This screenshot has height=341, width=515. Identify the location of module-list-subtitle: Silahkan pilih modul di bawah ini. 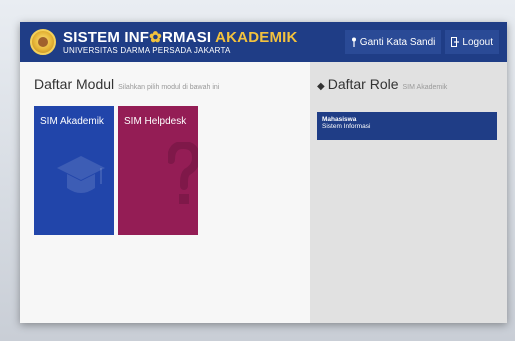
(169, 87).